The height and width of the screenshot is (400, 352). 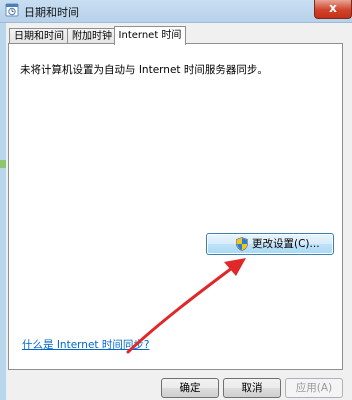 What do you see at coordinates (150, 35) in the screenshot?
I see `tab-internet-time: Internet 时间` at bounding box center [150, 35].